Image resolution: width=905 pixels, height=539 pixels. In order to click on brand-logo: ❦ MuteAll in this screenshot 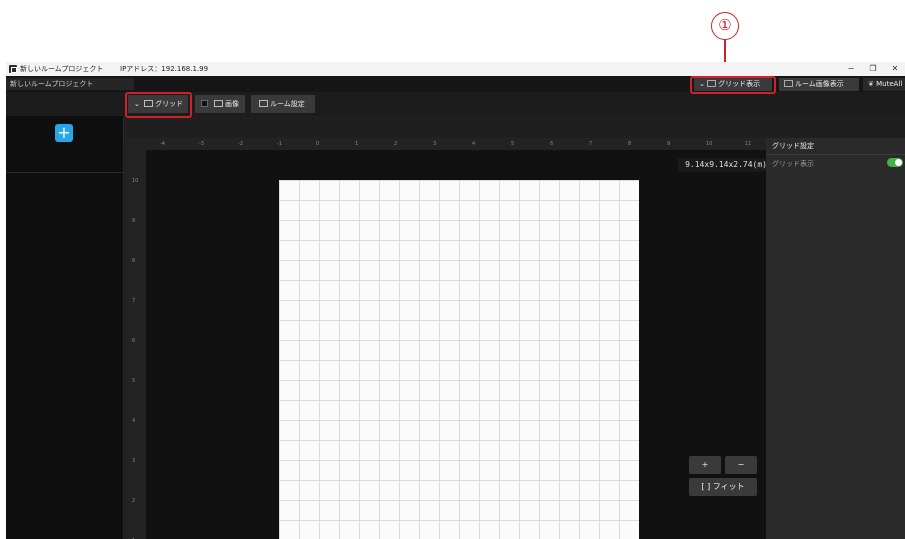, I will do `click(884, 84)`.